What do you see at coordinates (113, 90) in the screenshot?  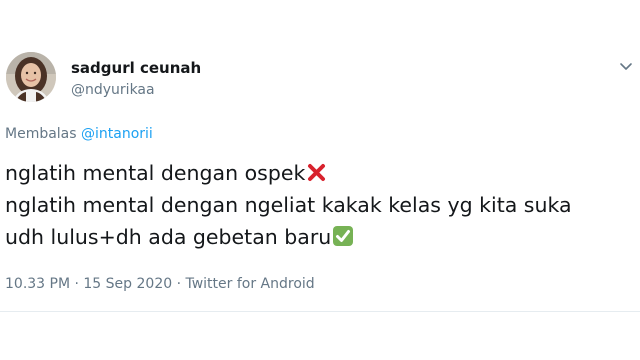 I see `user-handle: @ndyurikaa` at bounding box center [113, 90].